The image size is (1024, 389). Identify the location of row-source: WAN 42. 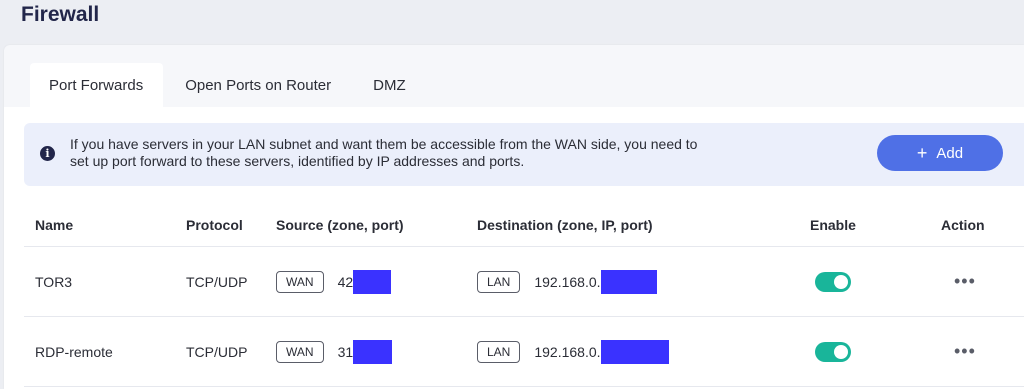
(334, 281).